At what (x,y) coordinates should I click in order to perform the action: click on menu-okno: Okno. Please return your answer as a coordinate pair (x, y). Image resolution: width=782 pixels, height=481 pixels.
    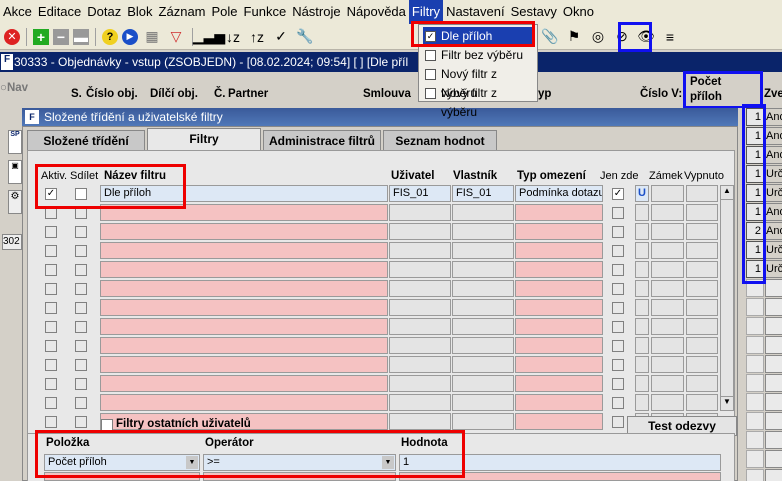
    Looking at the image, I should click on (578, 12).